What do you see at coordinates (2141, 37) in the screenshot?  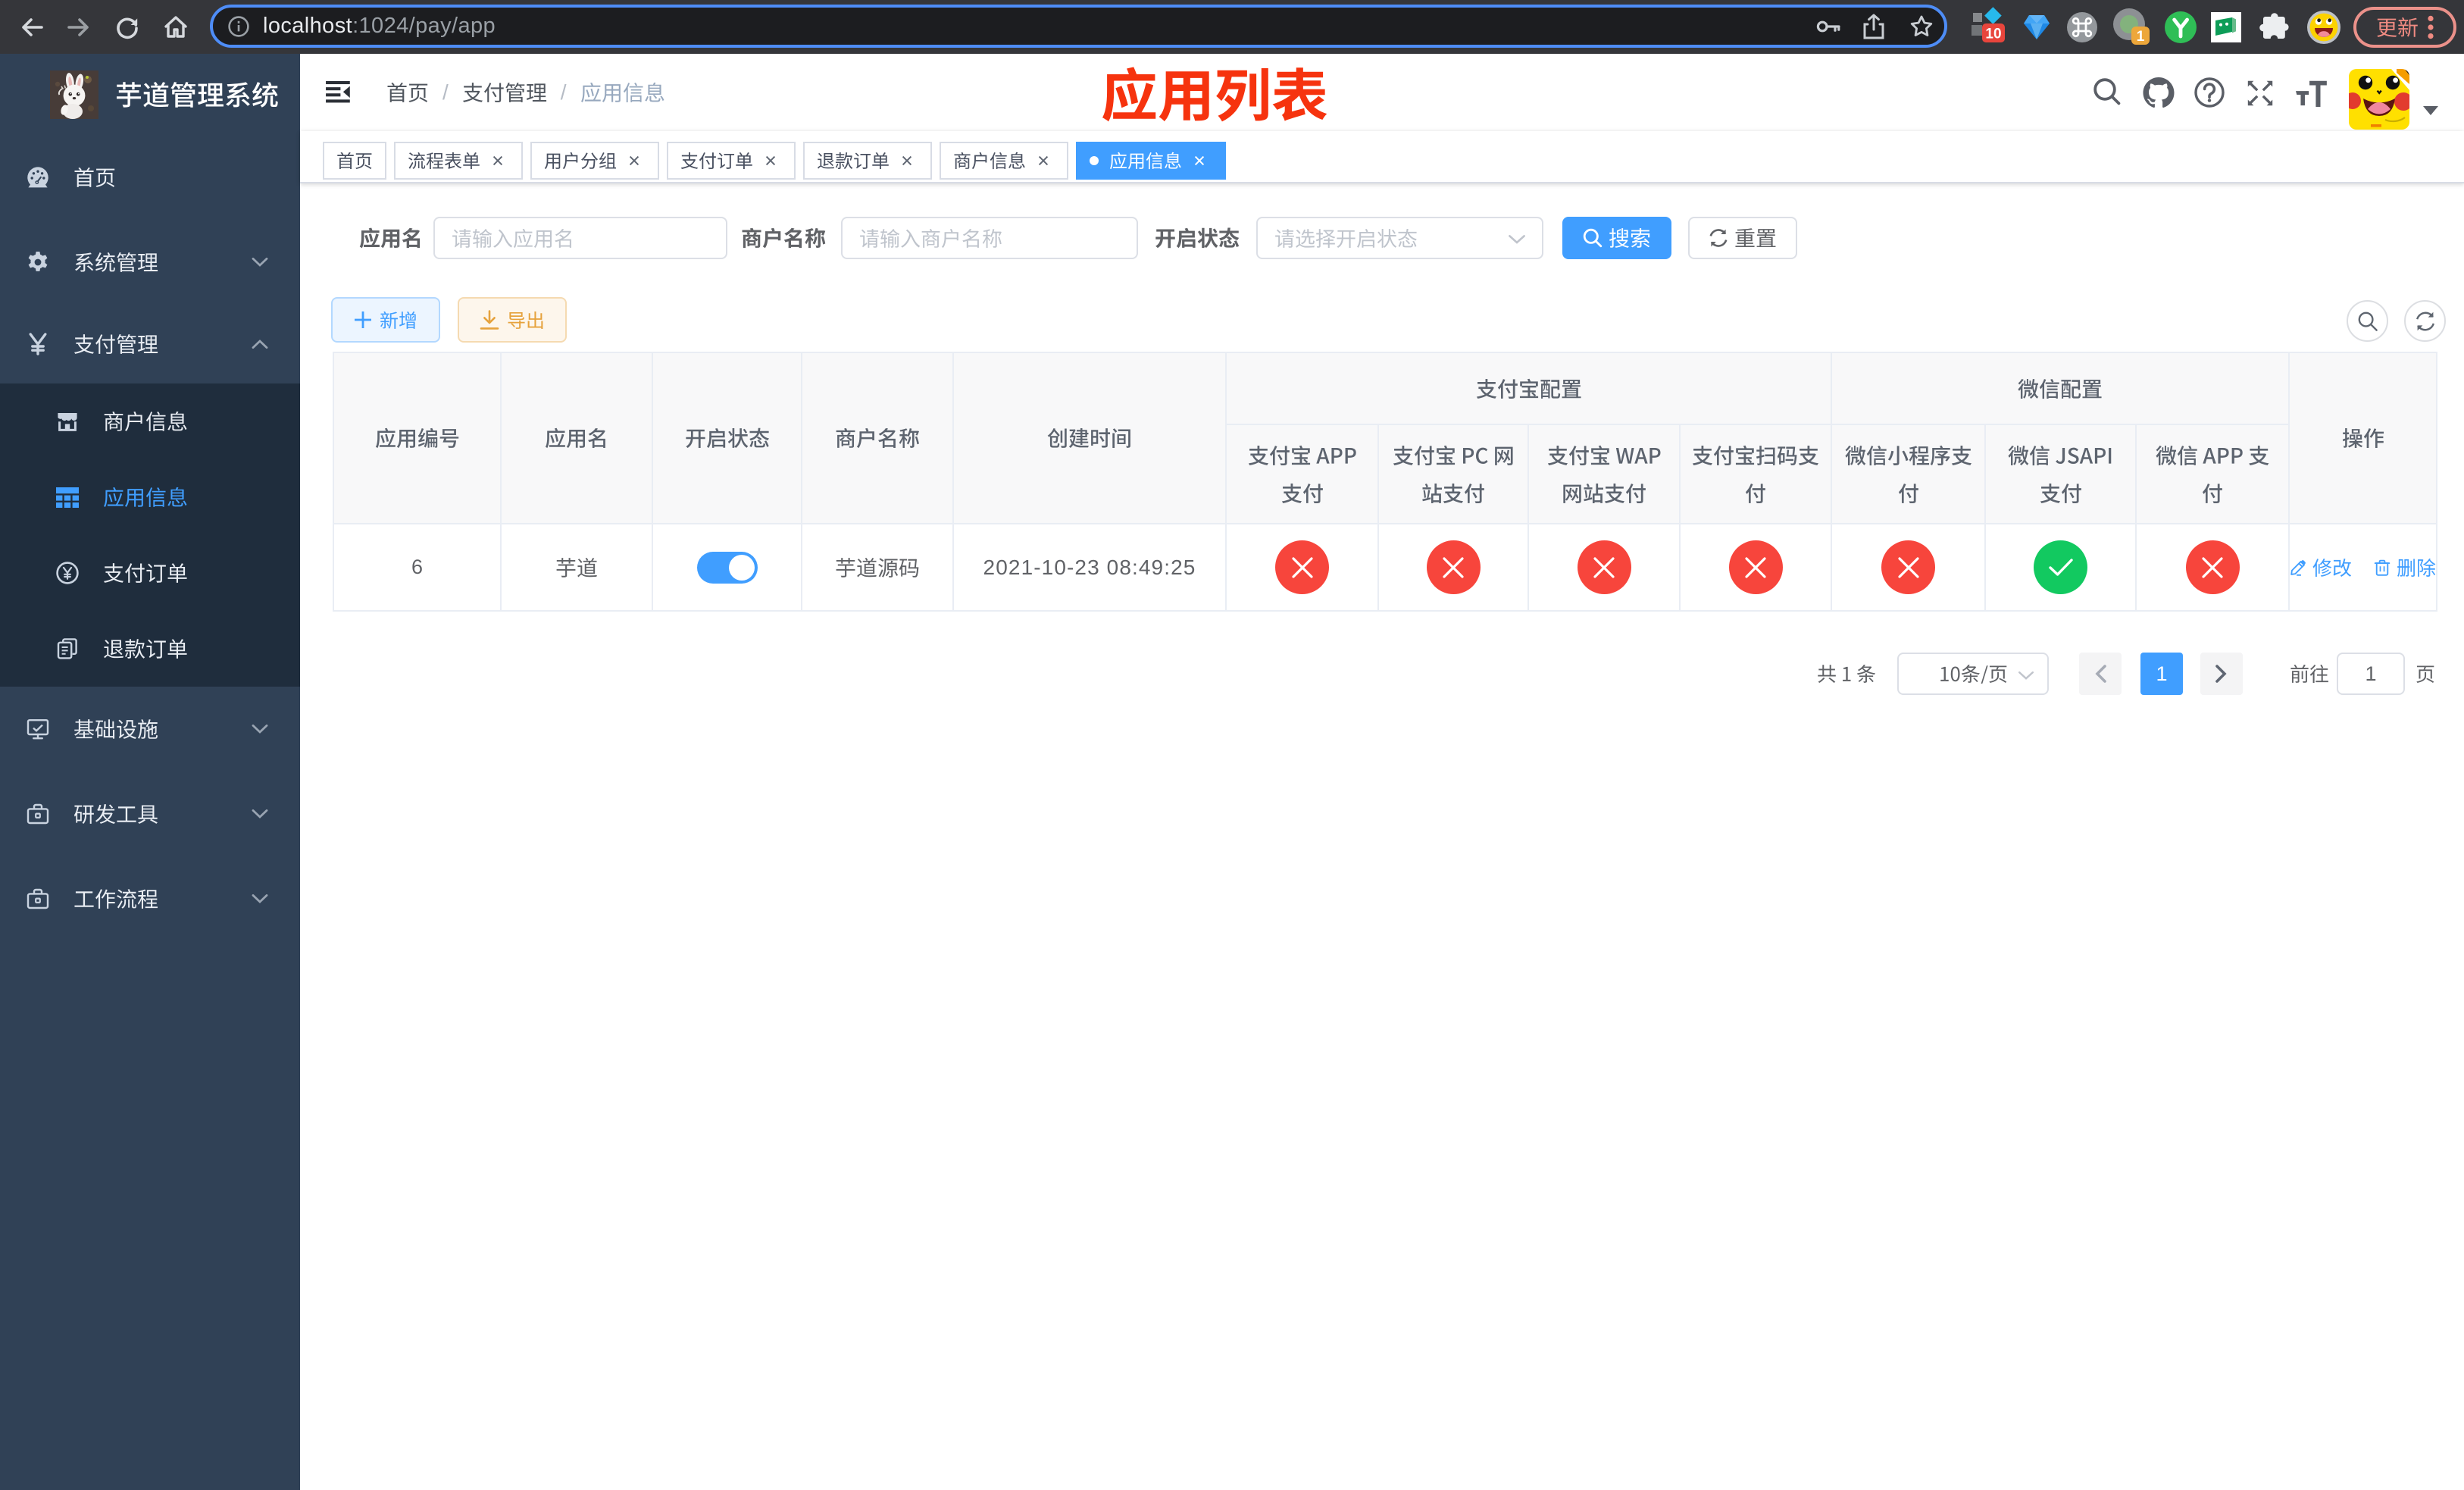 I see `svg-text: 1` at bounding box center [2141, 37].